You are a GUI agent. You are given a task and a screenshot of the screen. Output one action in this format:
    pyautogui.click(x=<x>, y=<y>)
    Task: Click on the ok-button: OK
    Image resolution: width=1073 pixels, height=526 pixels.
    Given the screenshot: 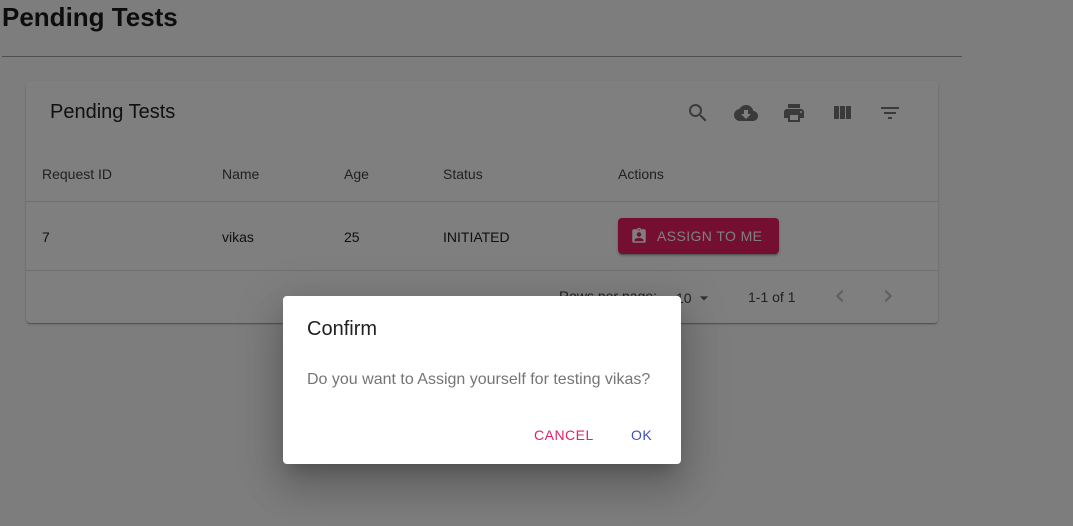 What is the action you would take?
    pyautogui.click(x=641, y=435)
    